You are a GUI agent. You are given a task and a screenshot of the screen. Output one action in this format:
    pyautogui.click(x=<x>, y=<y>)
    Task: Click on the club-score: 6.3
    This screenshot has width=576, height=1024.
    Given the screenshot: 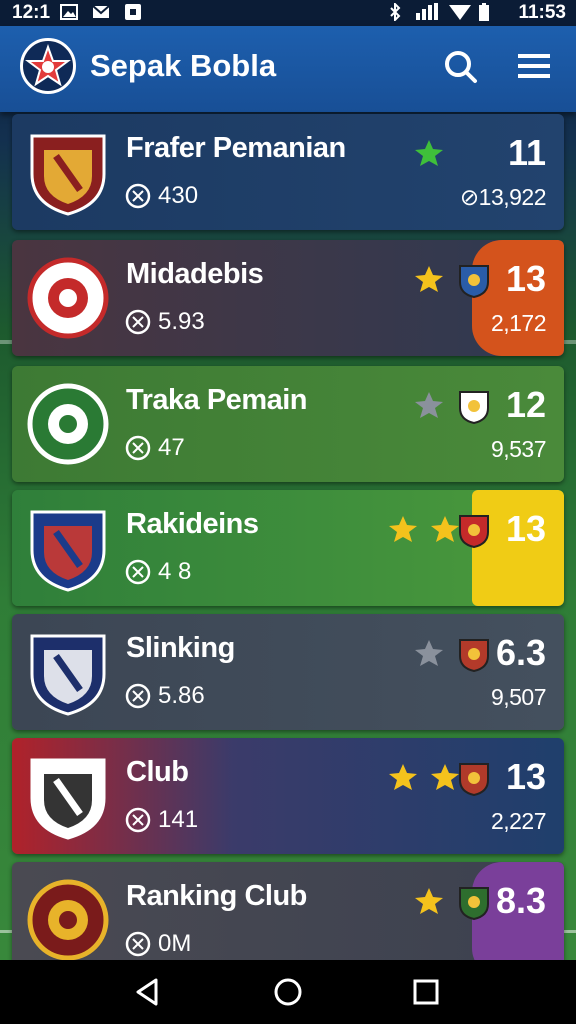 What is the action you would take?
    pyautogui.click(x=520, y=652)
    